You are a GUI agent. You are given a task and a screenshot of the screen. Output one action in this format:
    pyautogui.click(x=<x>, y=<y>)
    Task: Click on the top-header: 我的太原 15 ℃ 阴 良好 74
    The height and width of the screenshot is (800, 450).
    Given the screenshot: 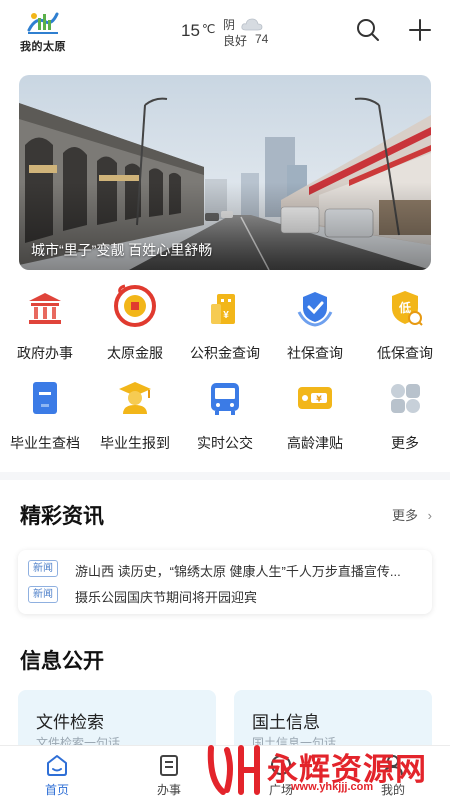 What is the action you would take?
    pyautogui.click(x=225, y=31)
    